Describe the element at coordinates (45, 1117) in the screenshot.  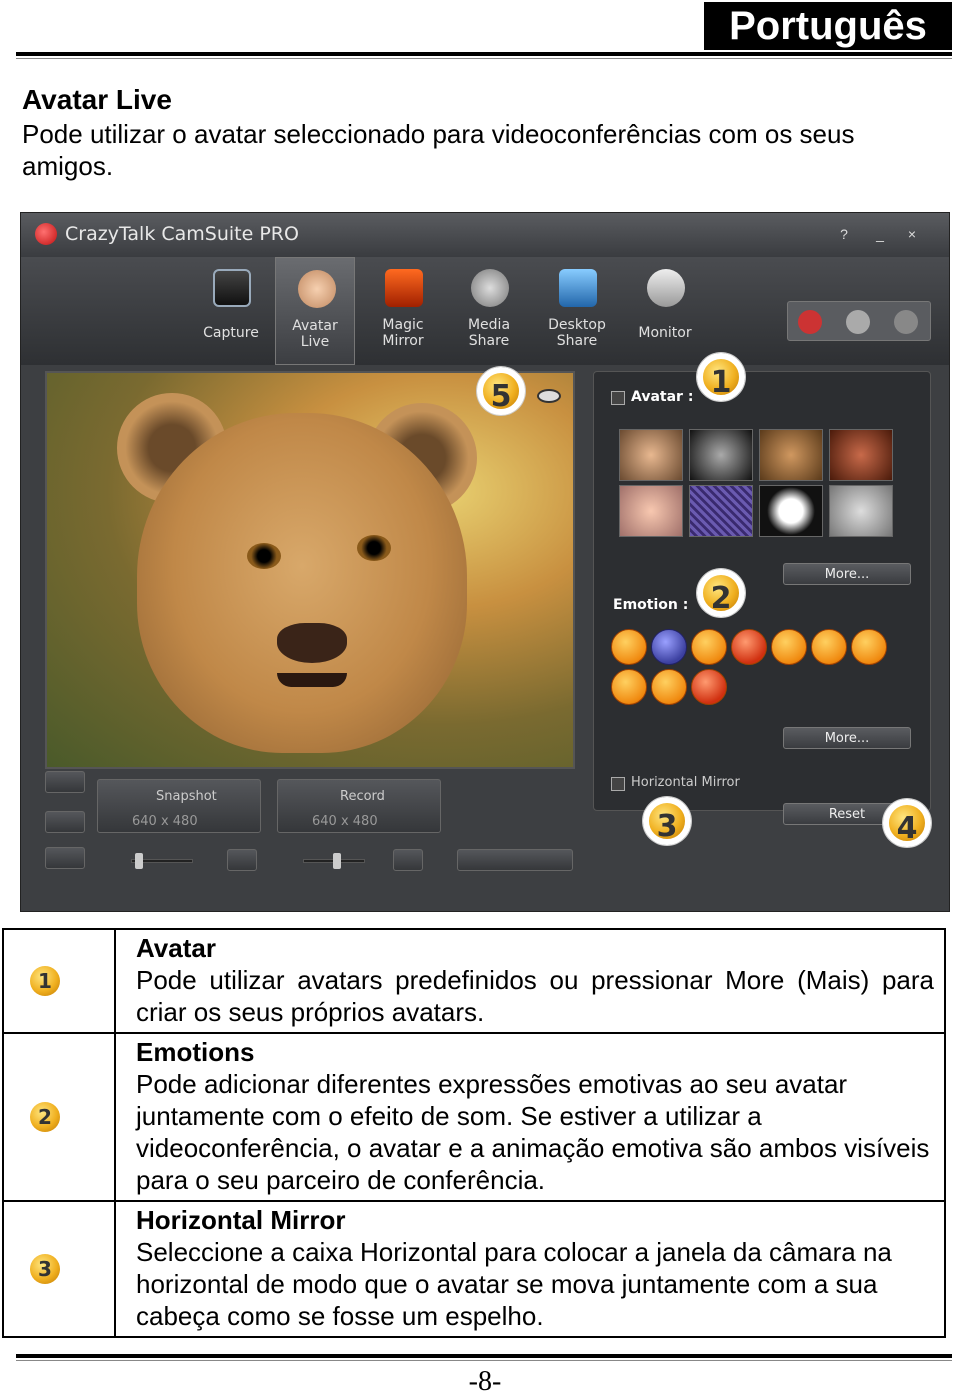
I see `number-2-icon: 2` at that location.